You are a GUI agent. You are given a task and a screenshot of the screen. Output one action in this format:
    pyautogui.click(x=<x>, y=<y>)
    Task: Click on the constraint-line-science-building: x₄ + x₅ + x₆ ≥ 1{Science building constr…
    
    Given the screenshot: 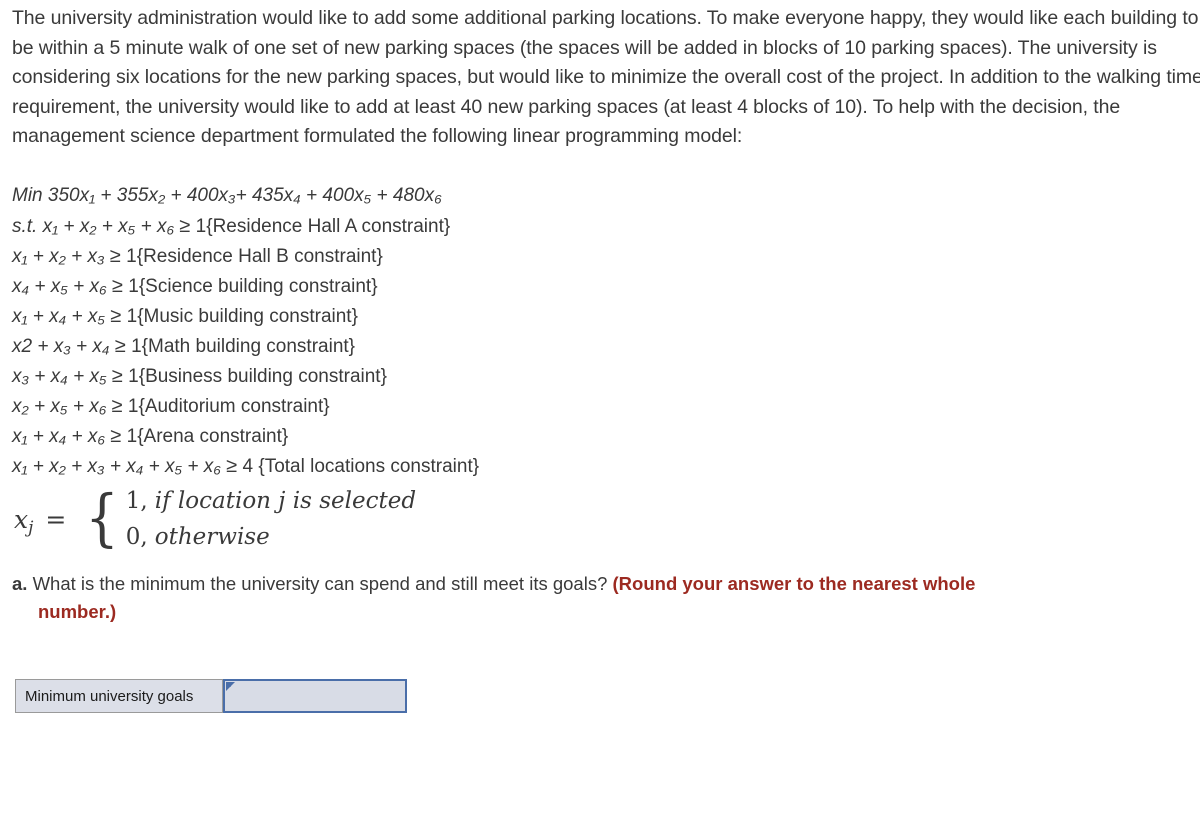 What is the action you would take?
    pyautogui.click(x=512, y=286)
    